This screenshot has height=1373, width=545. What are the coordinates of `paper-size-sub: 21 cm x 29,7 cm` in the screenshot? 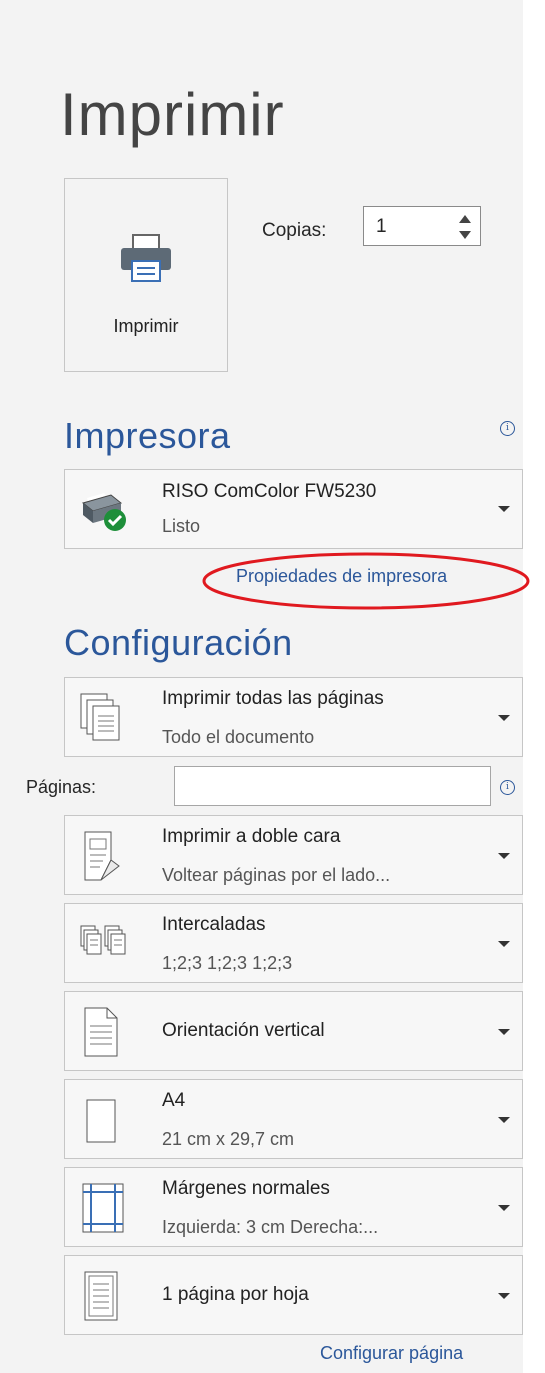 It's located at (228, 1139).